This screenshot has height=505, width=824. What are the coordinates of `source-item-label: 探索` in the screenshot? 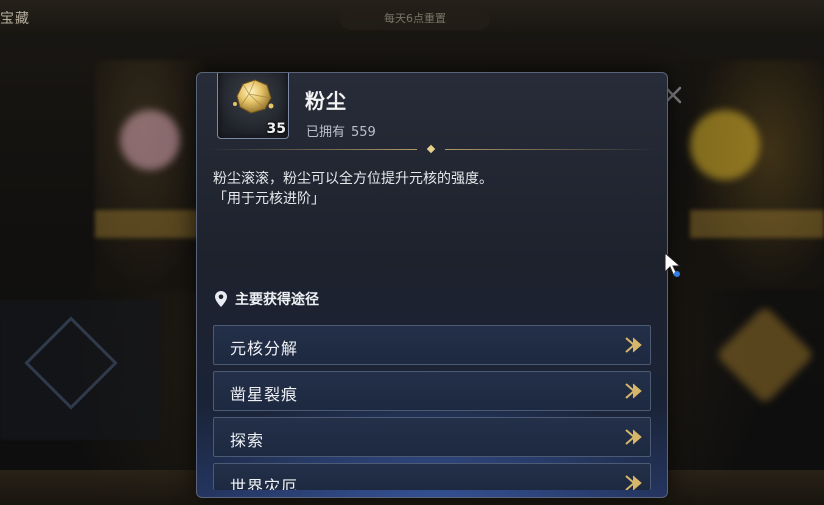 It's located at (247, 440).